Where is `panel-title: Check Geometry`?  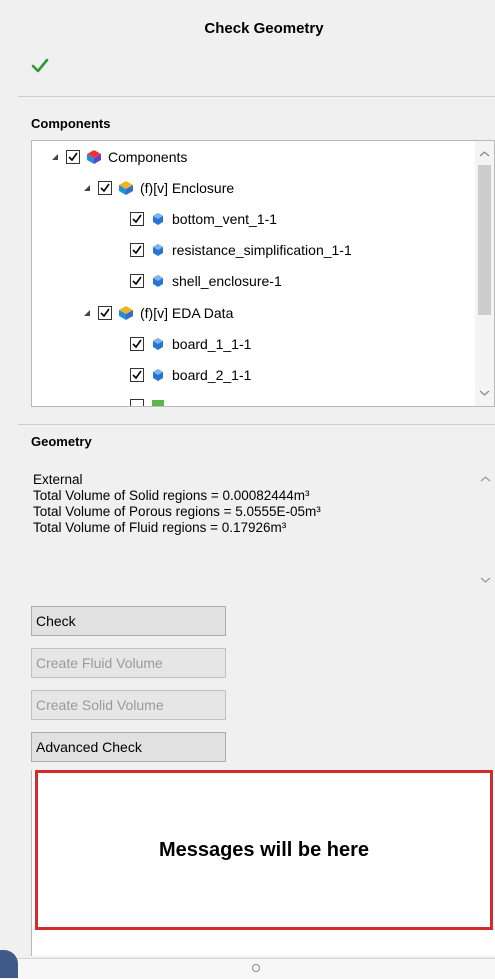 panel-title: Check Geometry is located at coordinates (264, 28).